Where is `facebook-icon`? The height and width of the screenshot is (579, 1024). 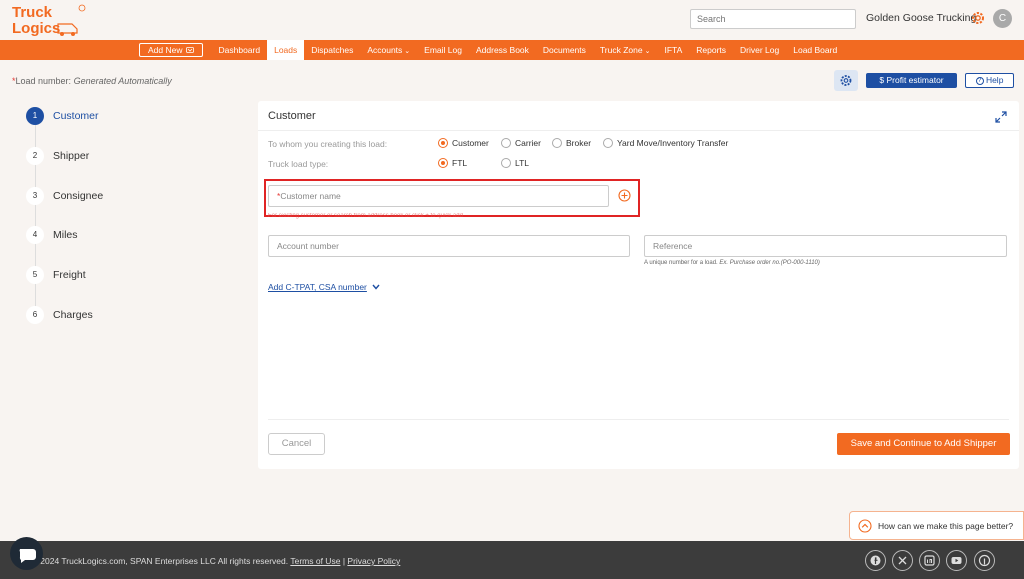 facebook-icon is located at coordinates (875, 560).